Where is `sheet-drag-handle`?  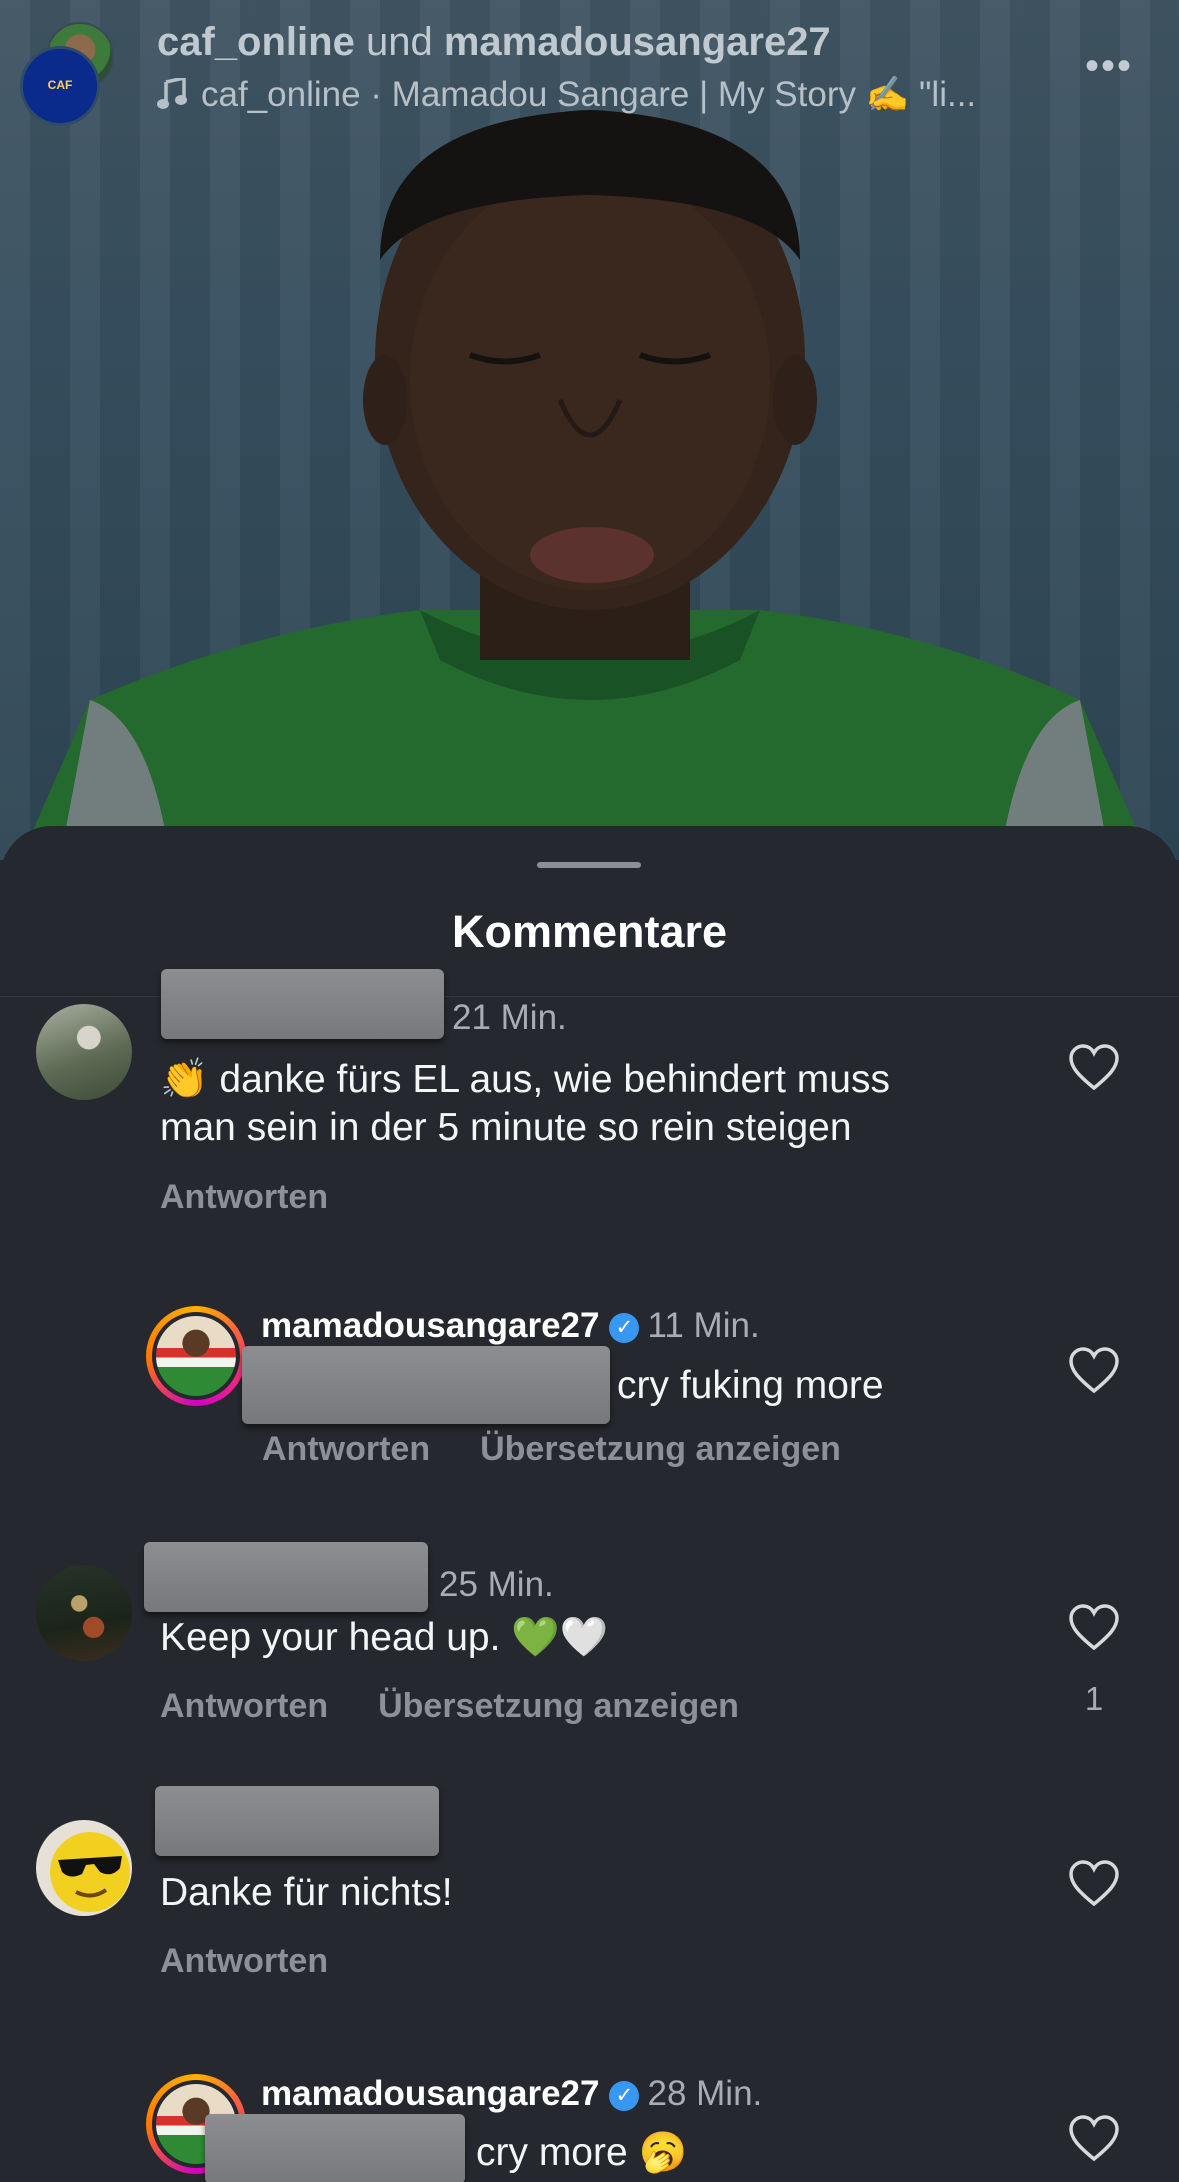
sheet-drag-handle is located at coordinates (589, 865).